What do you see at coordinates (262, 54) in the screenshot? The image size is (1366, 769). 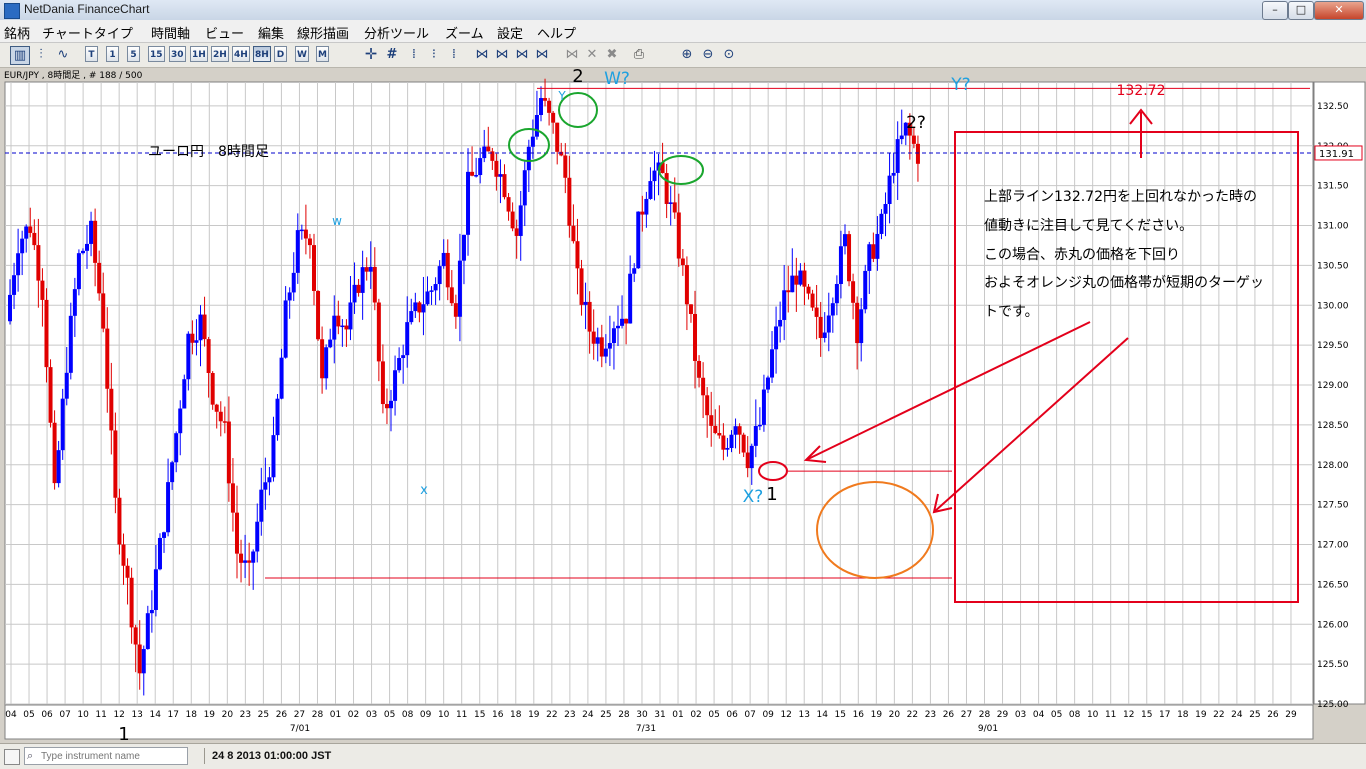 I see `interval-8h-button: 8H` at bounding box center [262, 54].